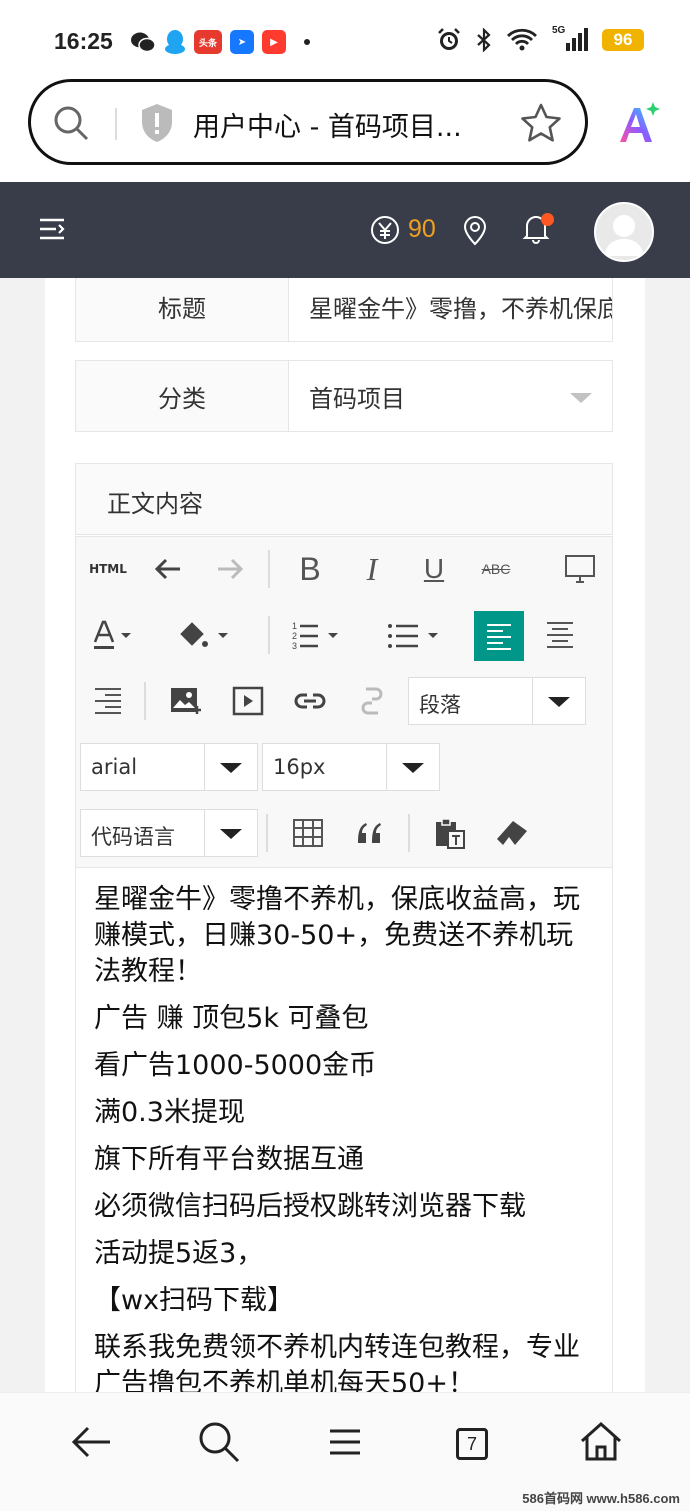 This screenshot has height=1511, width=690. Describe the element at coordinates (434, 569) in the screenshot. I see `underline-button: U` at that location.